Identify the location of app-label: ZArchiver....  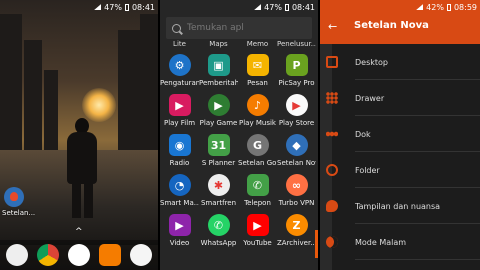
(296, 243).